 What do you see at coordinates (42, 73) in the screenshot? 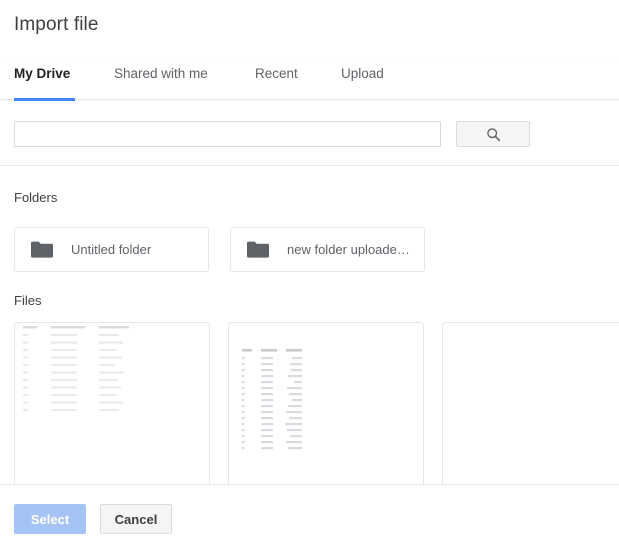
I see `tab-my-drive: My Drive` at bounding box center [42, 73].